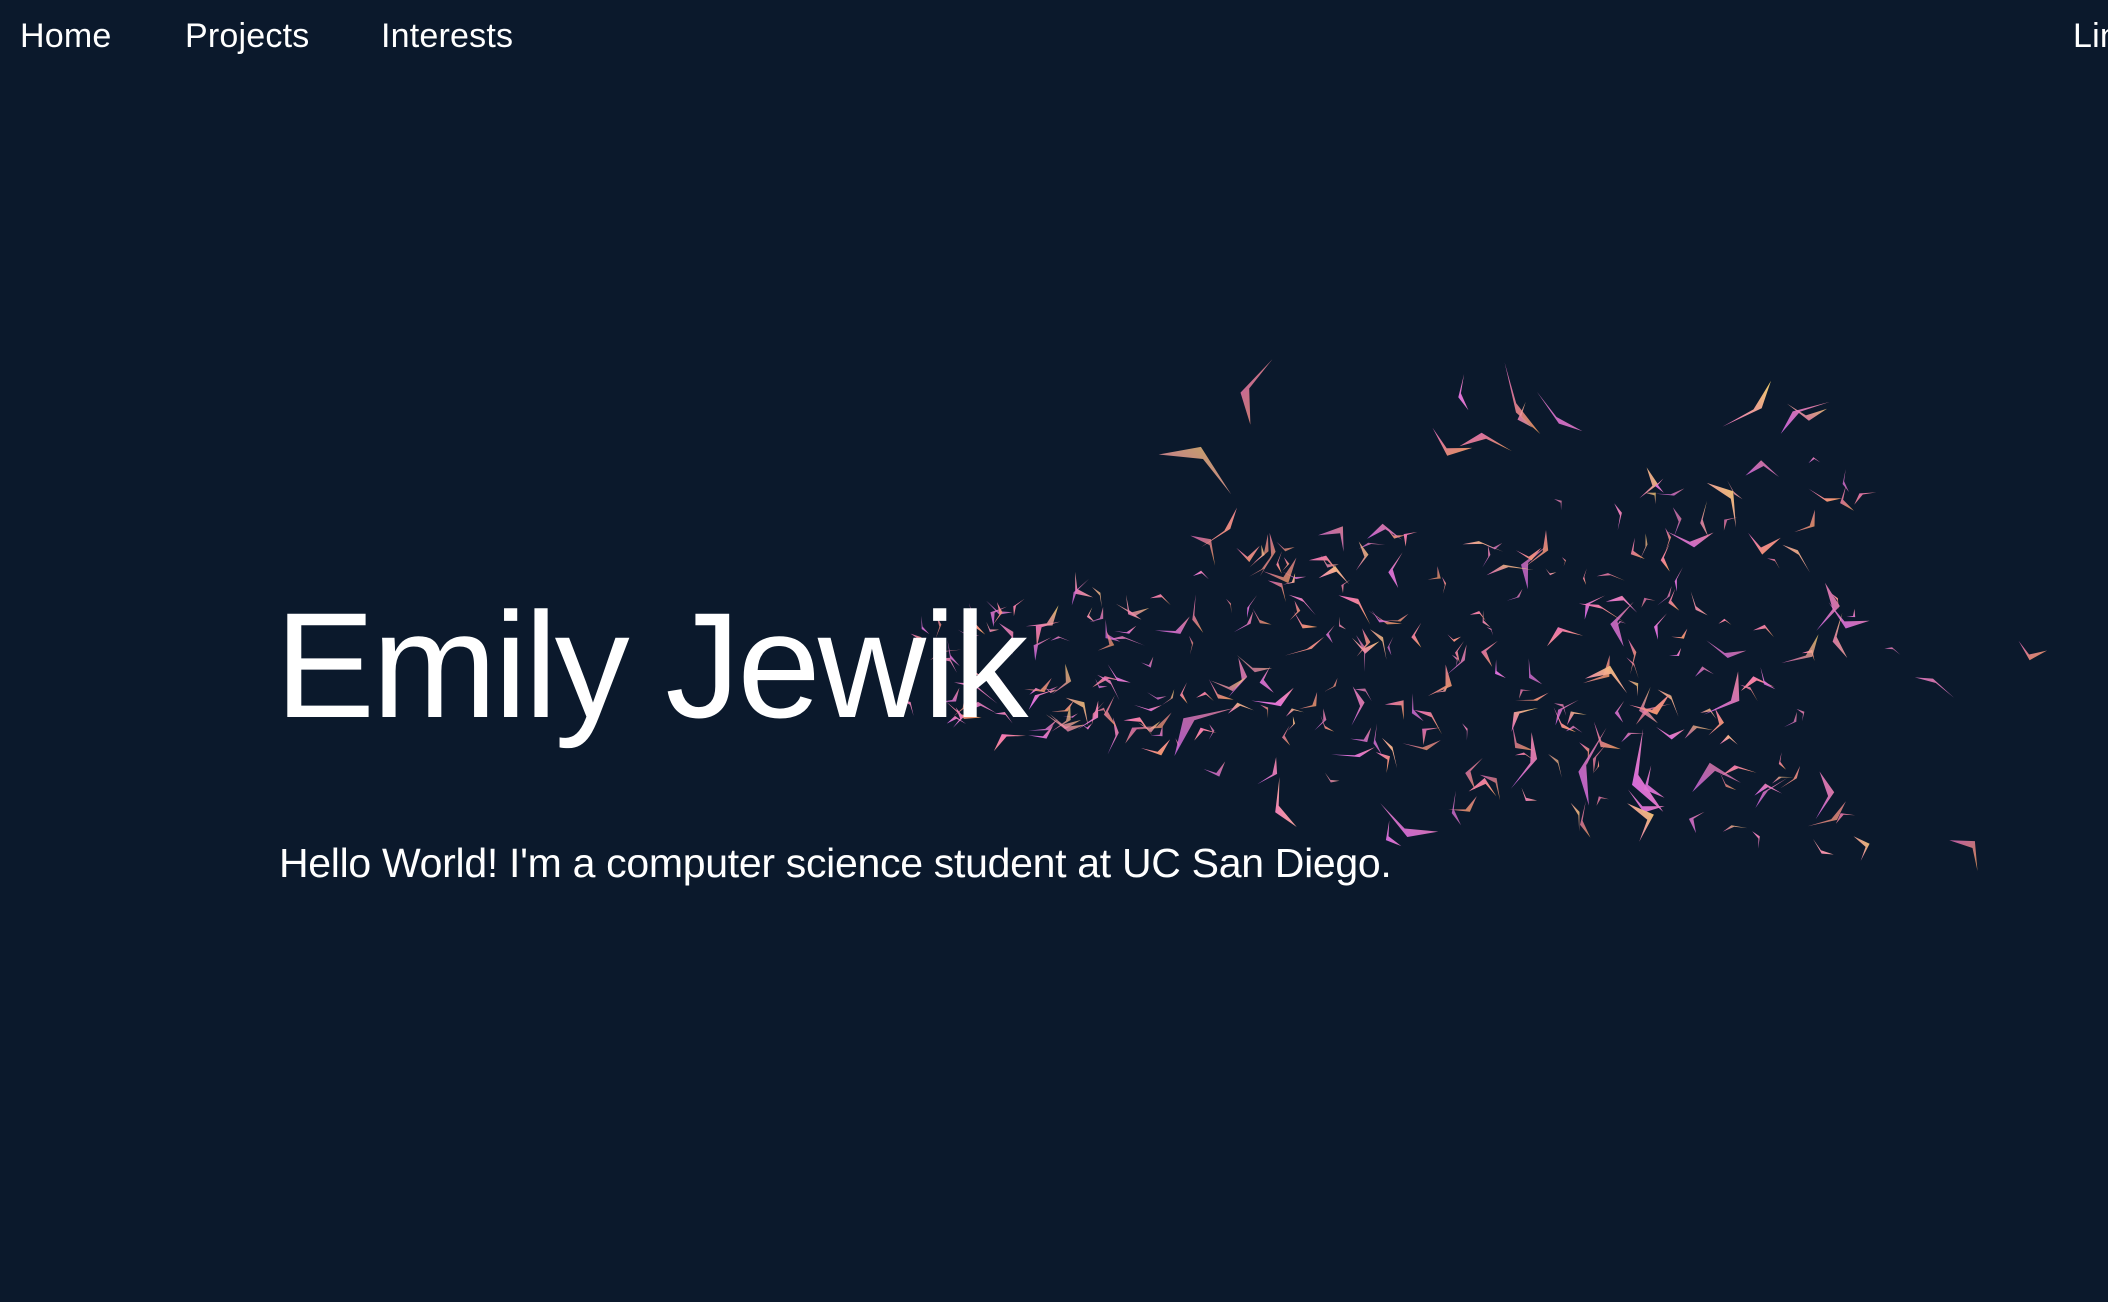 The width and height of the screenshot is (2108, 1302). I want to click on top-nav: Home Projects Interests Lin, so click(1054, 40).